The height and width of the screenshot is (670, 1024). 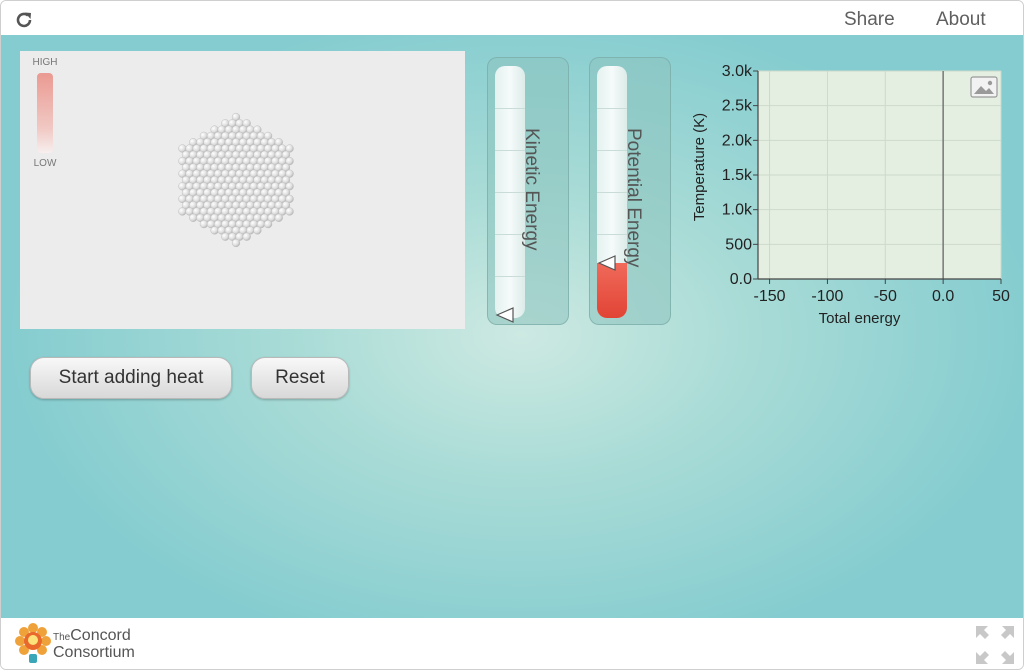 What do you see at coordinates (741, 279) in the screenshot?
I see `y-tick-label: 0.0` at bounding box center [741, 279].